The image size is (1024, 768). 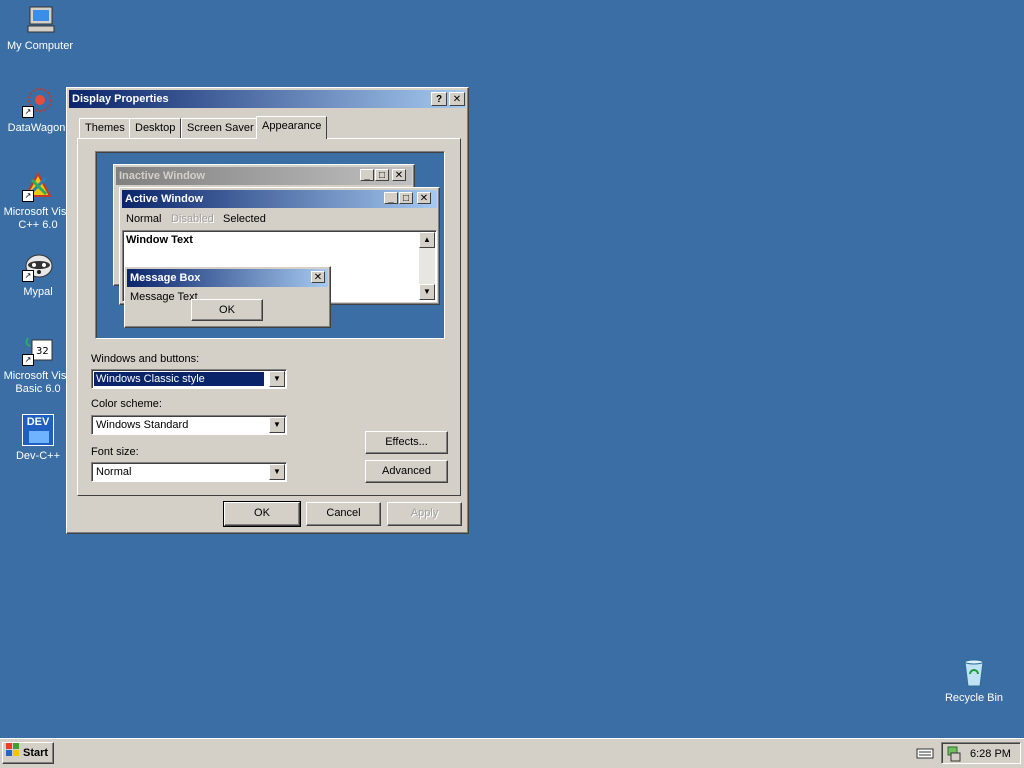 I want to click on tab-themes: Themes, so click(x=105, y=128).